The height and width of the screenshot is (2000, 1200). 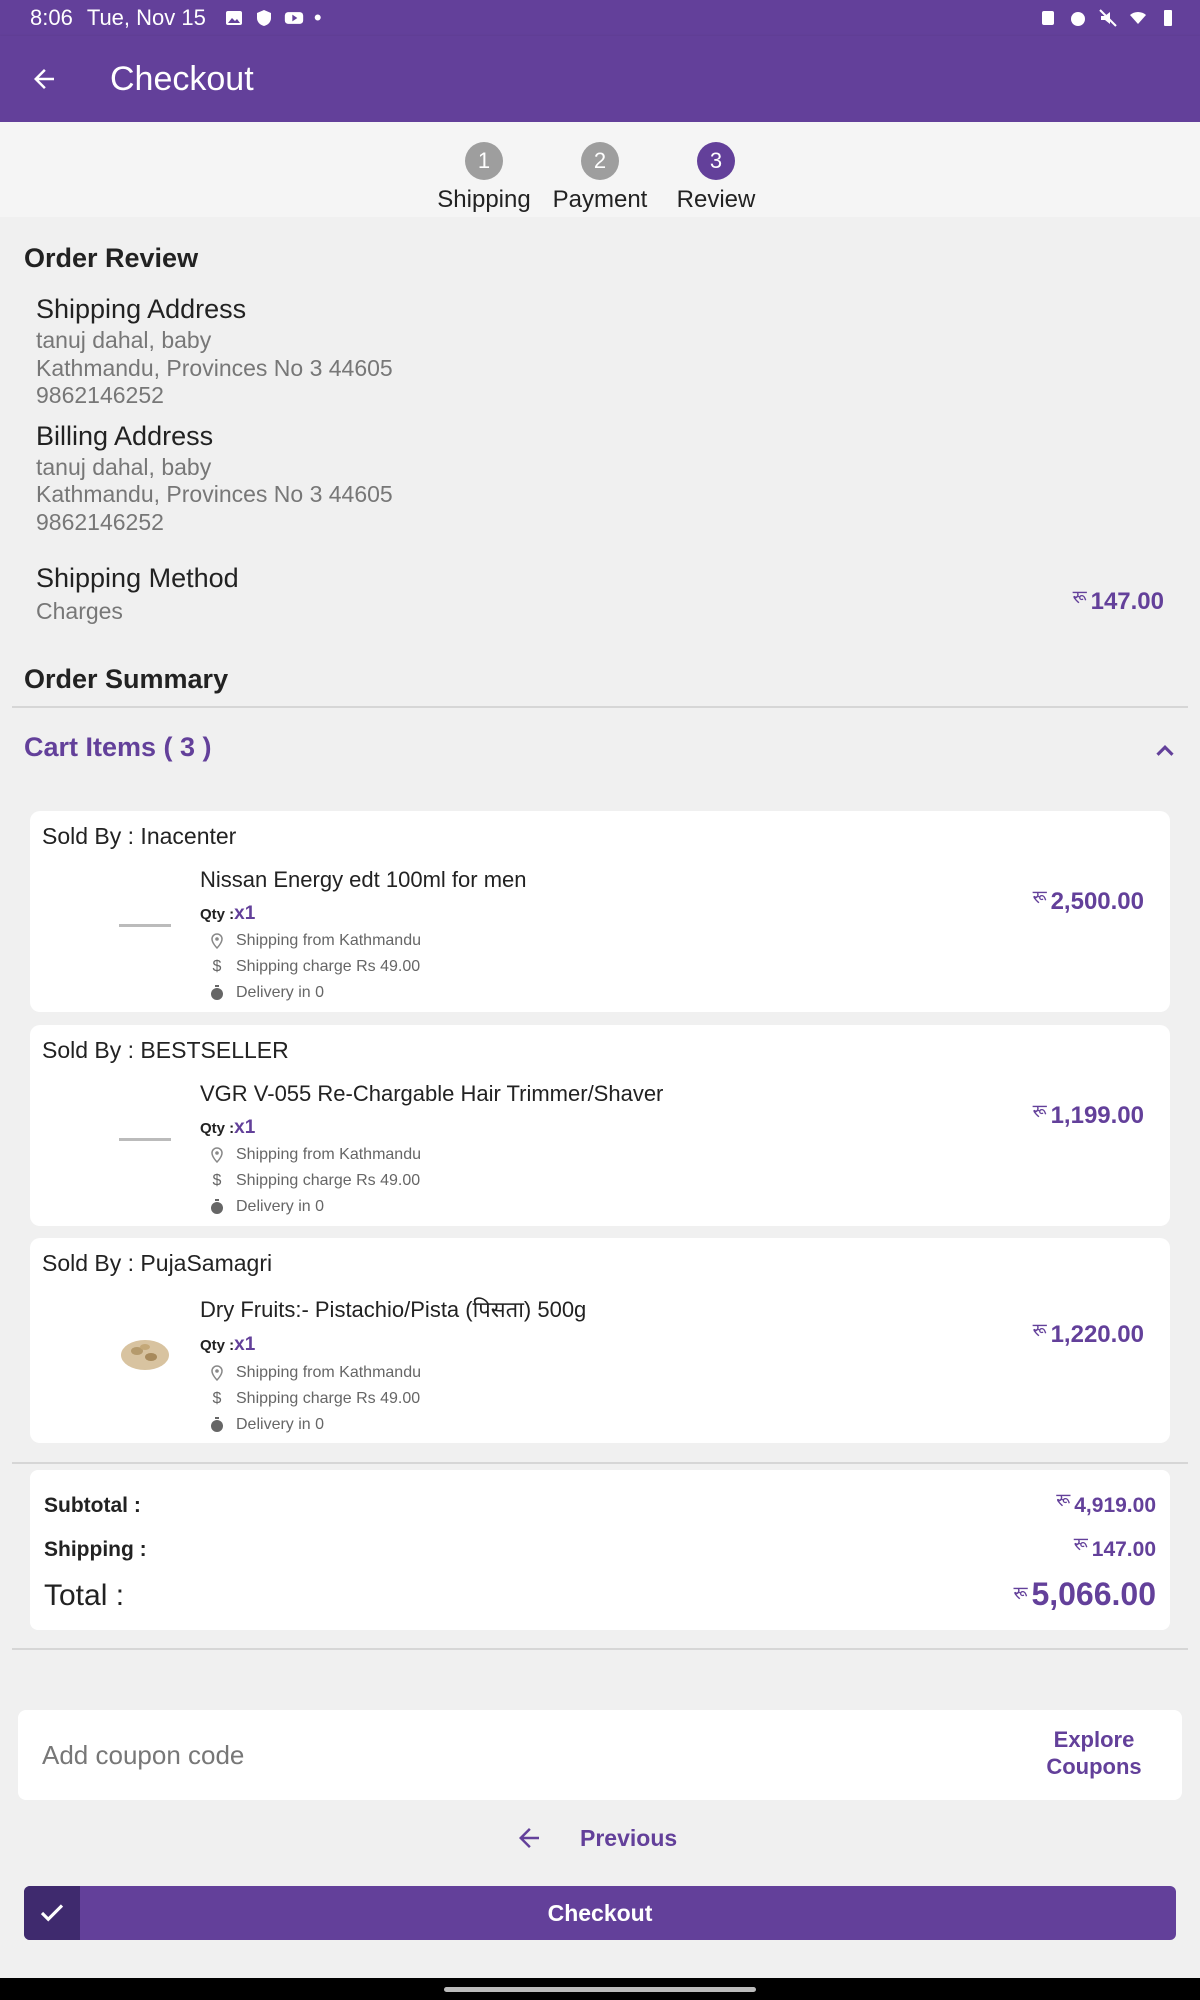 What do you see at coordinates (1168, 18) in the screenshot?
I see `battery-icon` at bounding box center [1168, 18].